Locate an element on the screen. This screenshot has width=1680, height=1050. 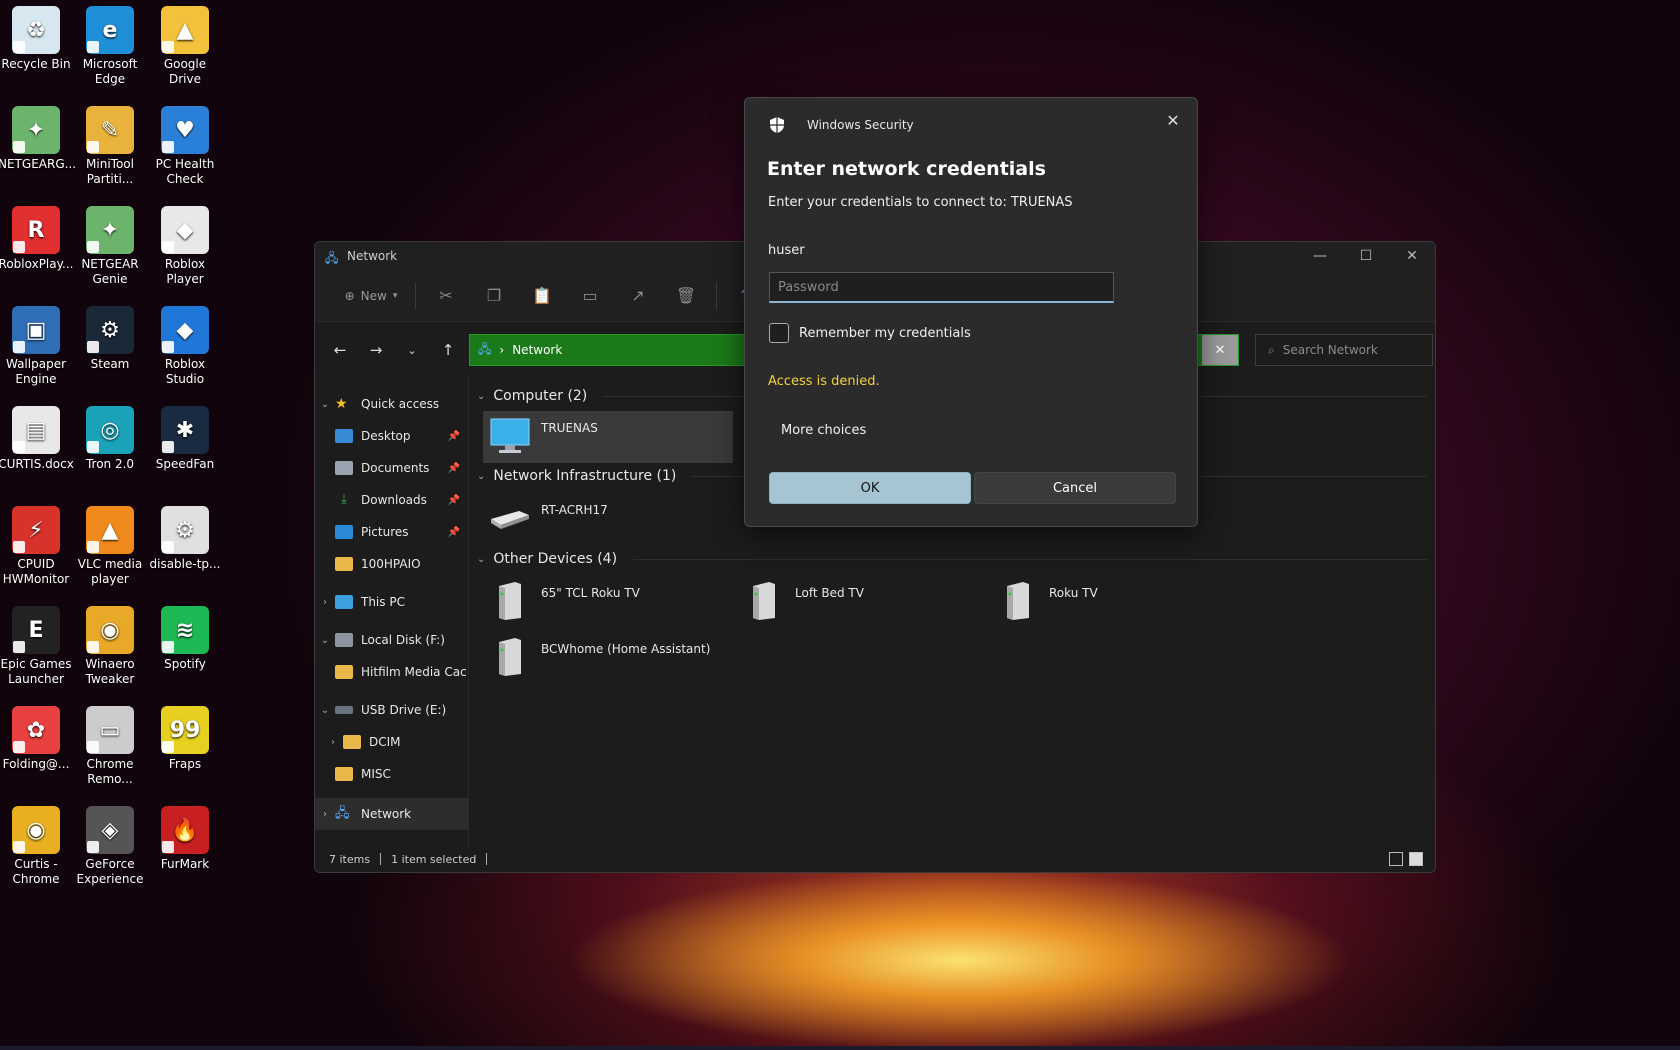
desktop-icon-wallpaper-engine: ▣ Wallpaper Engine is located at coordinates (37, 343).